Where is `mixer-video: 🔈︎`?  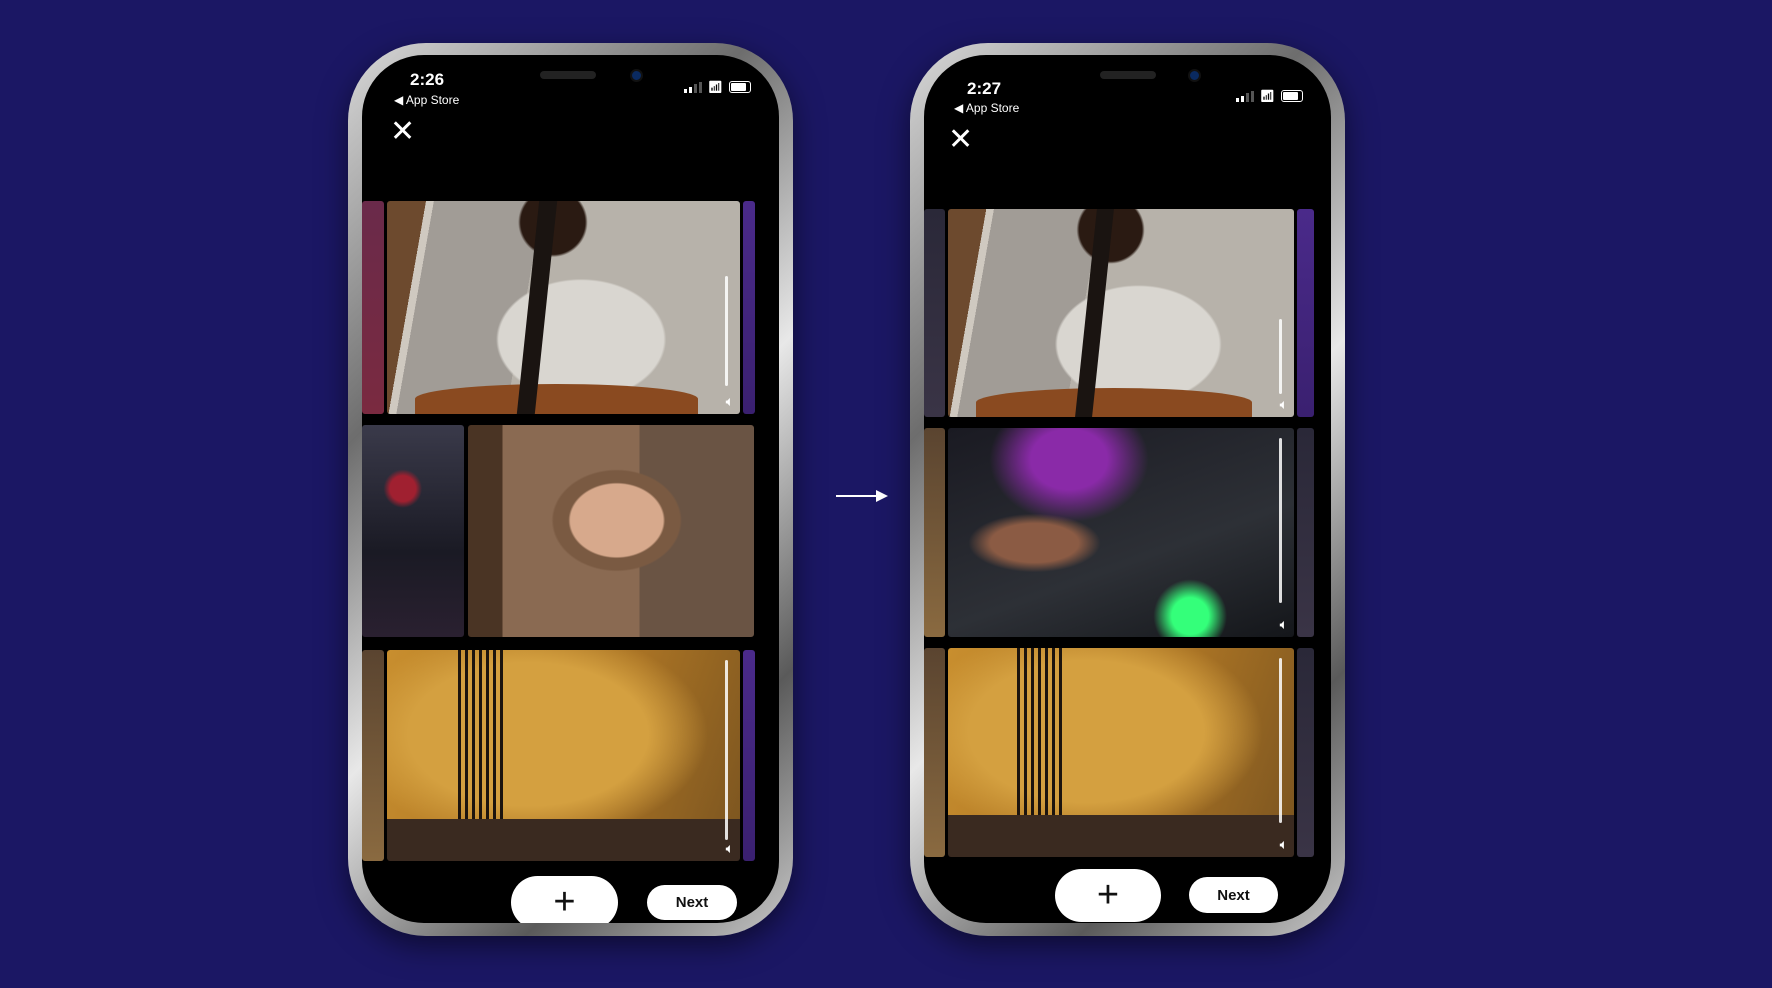
mixer-video: 🔈︎ is located at coordinates (1121, 532).